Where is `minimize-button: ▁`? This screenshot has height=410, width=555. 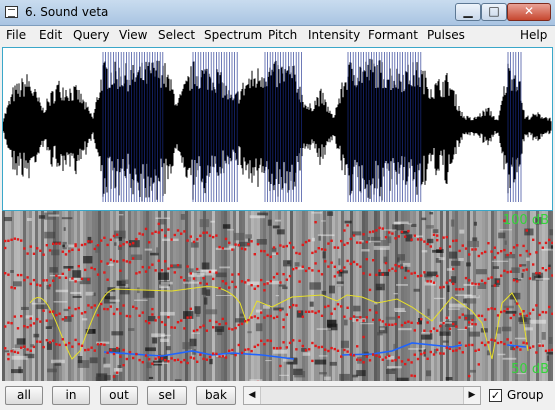
minimize-button: ▁ is located at coordinates (468, 12).